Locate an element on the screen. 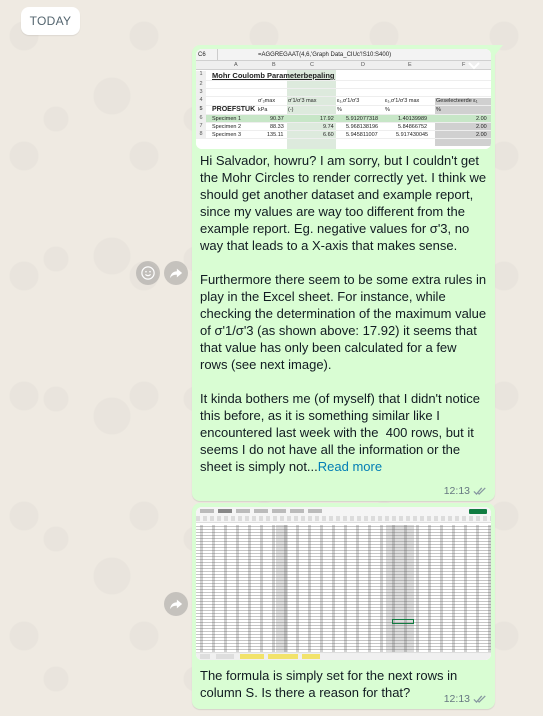 The height and width of the screenshot is (716, 543). column-header: C is located at coordinates (312, 65).